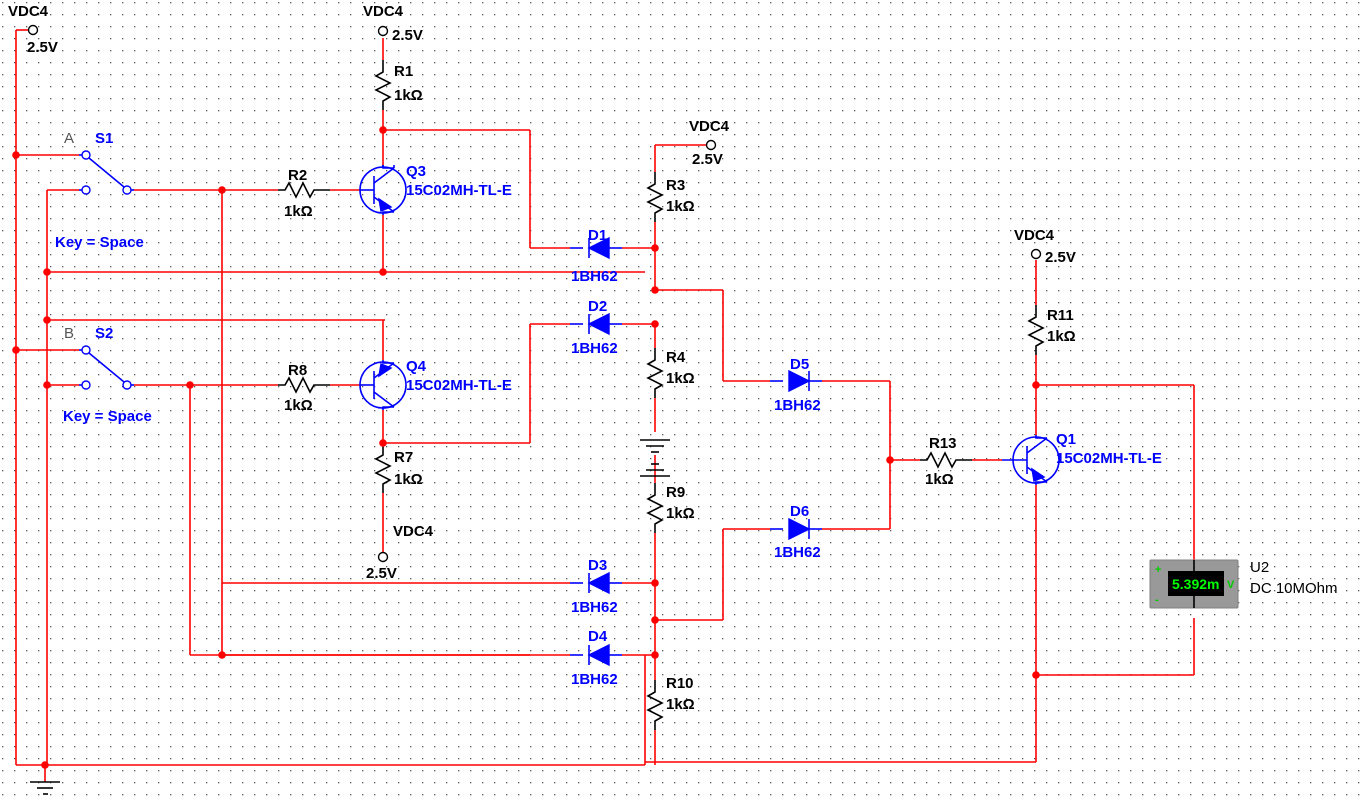 This screenshot has height=802, width=1362. What do you see at coordinates (676, 357) in the screenshot?
I see `resistor-ref-label: R4` at bounding box center [676, 357].